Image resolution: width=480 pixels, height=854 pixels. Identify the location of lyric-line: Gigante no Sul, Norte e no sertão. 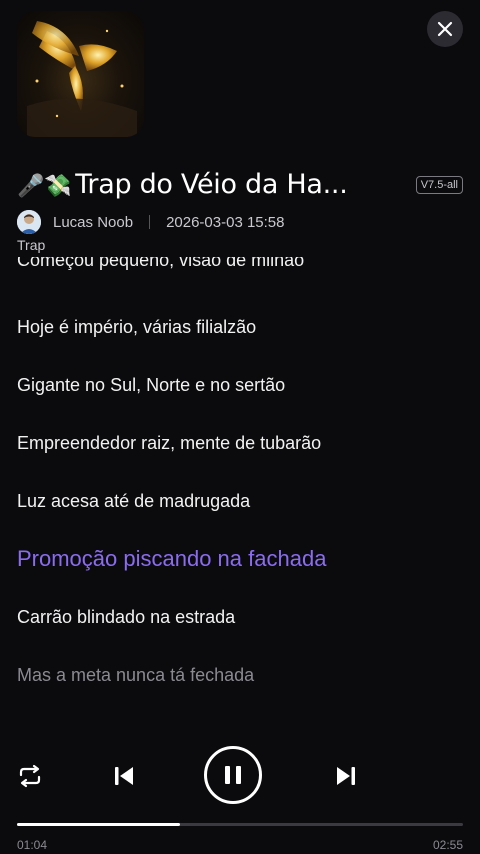
(151, 385).